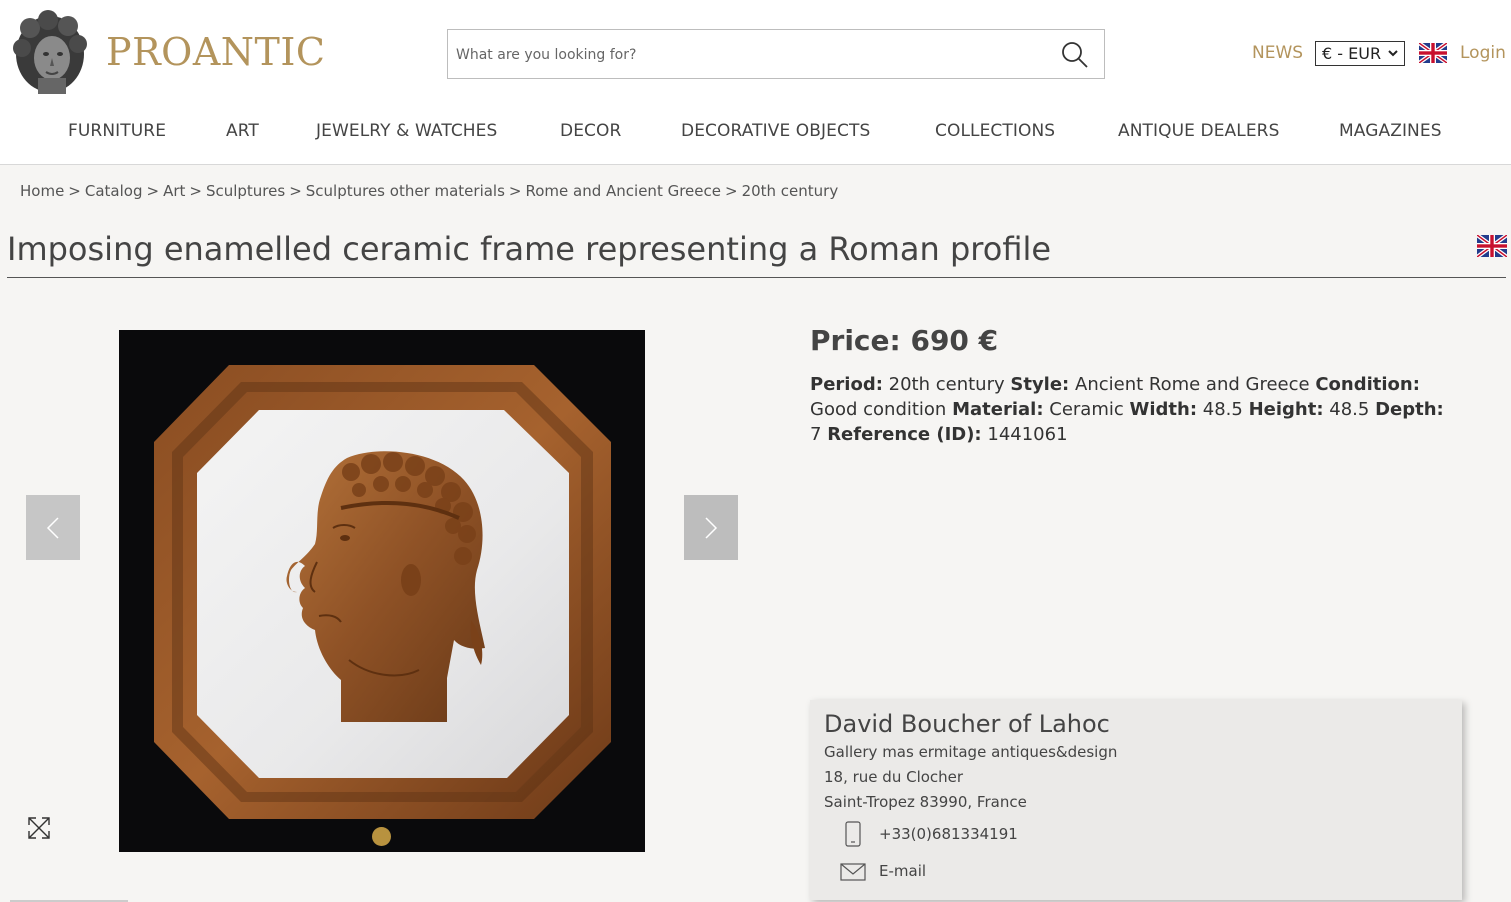  Describe the element at coordinates (405, 191) in the screenshot. I see `breadcrumb-sculptures-other: Sculptures other materials` at that location.